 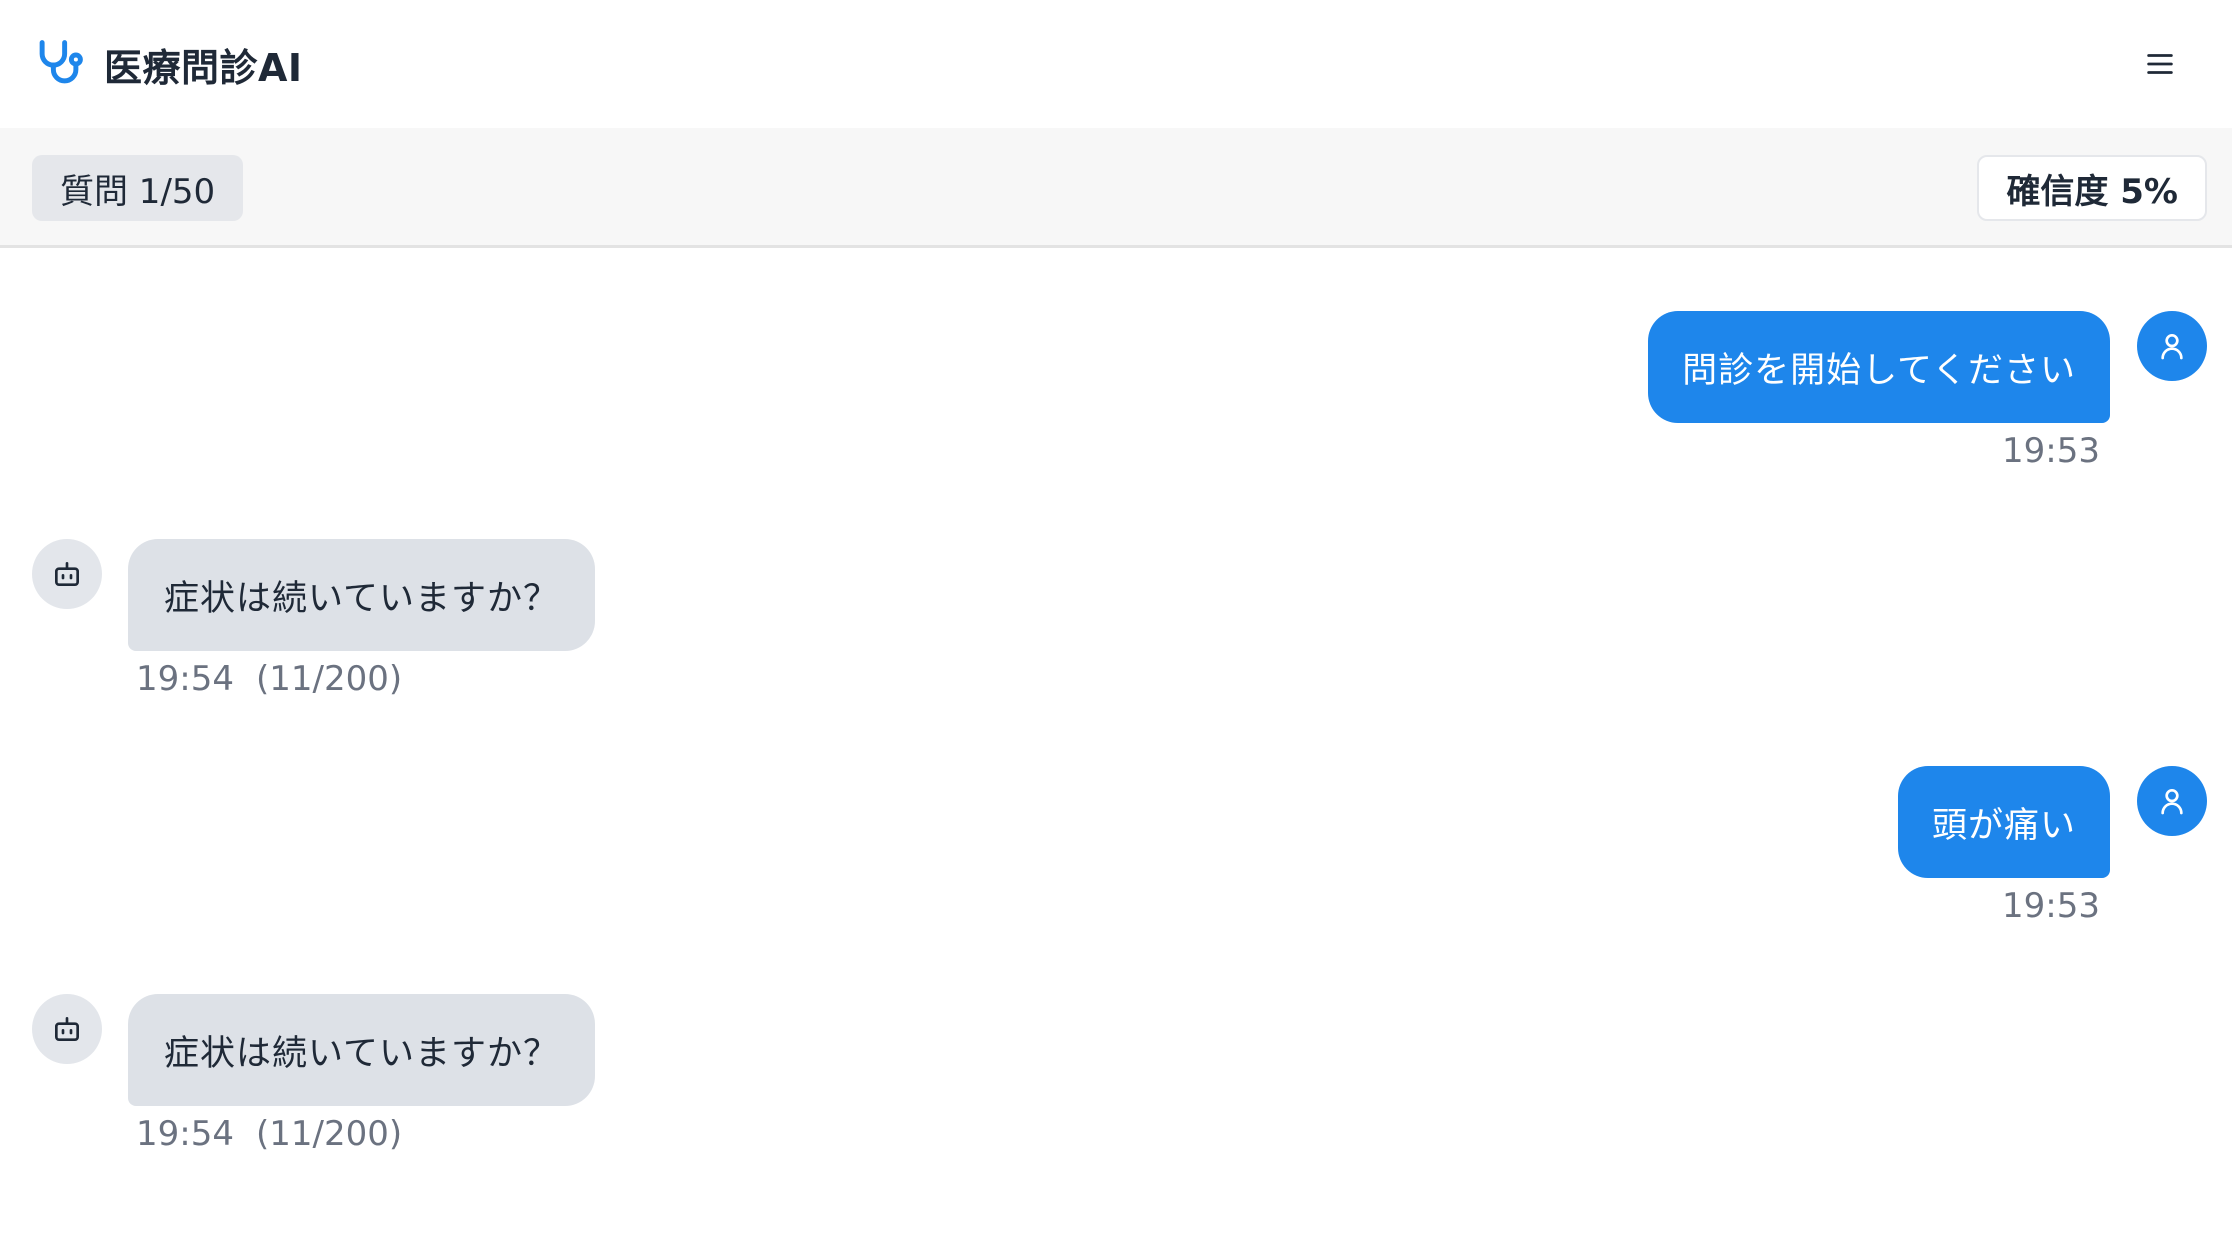 I want to click on confidence-badge: 確信度 5%, so click(x=2092, y=188).